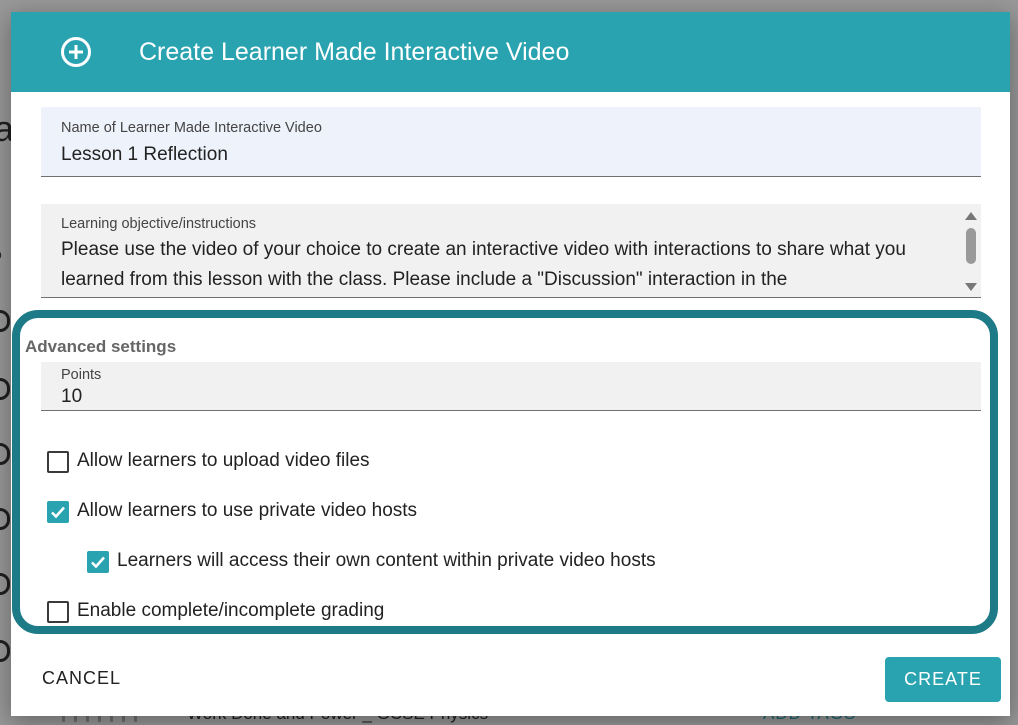  What do you see at coordinates (971, 246) in the screenshot?
I see `scroll-thumb` at bounding box center [971, 246].